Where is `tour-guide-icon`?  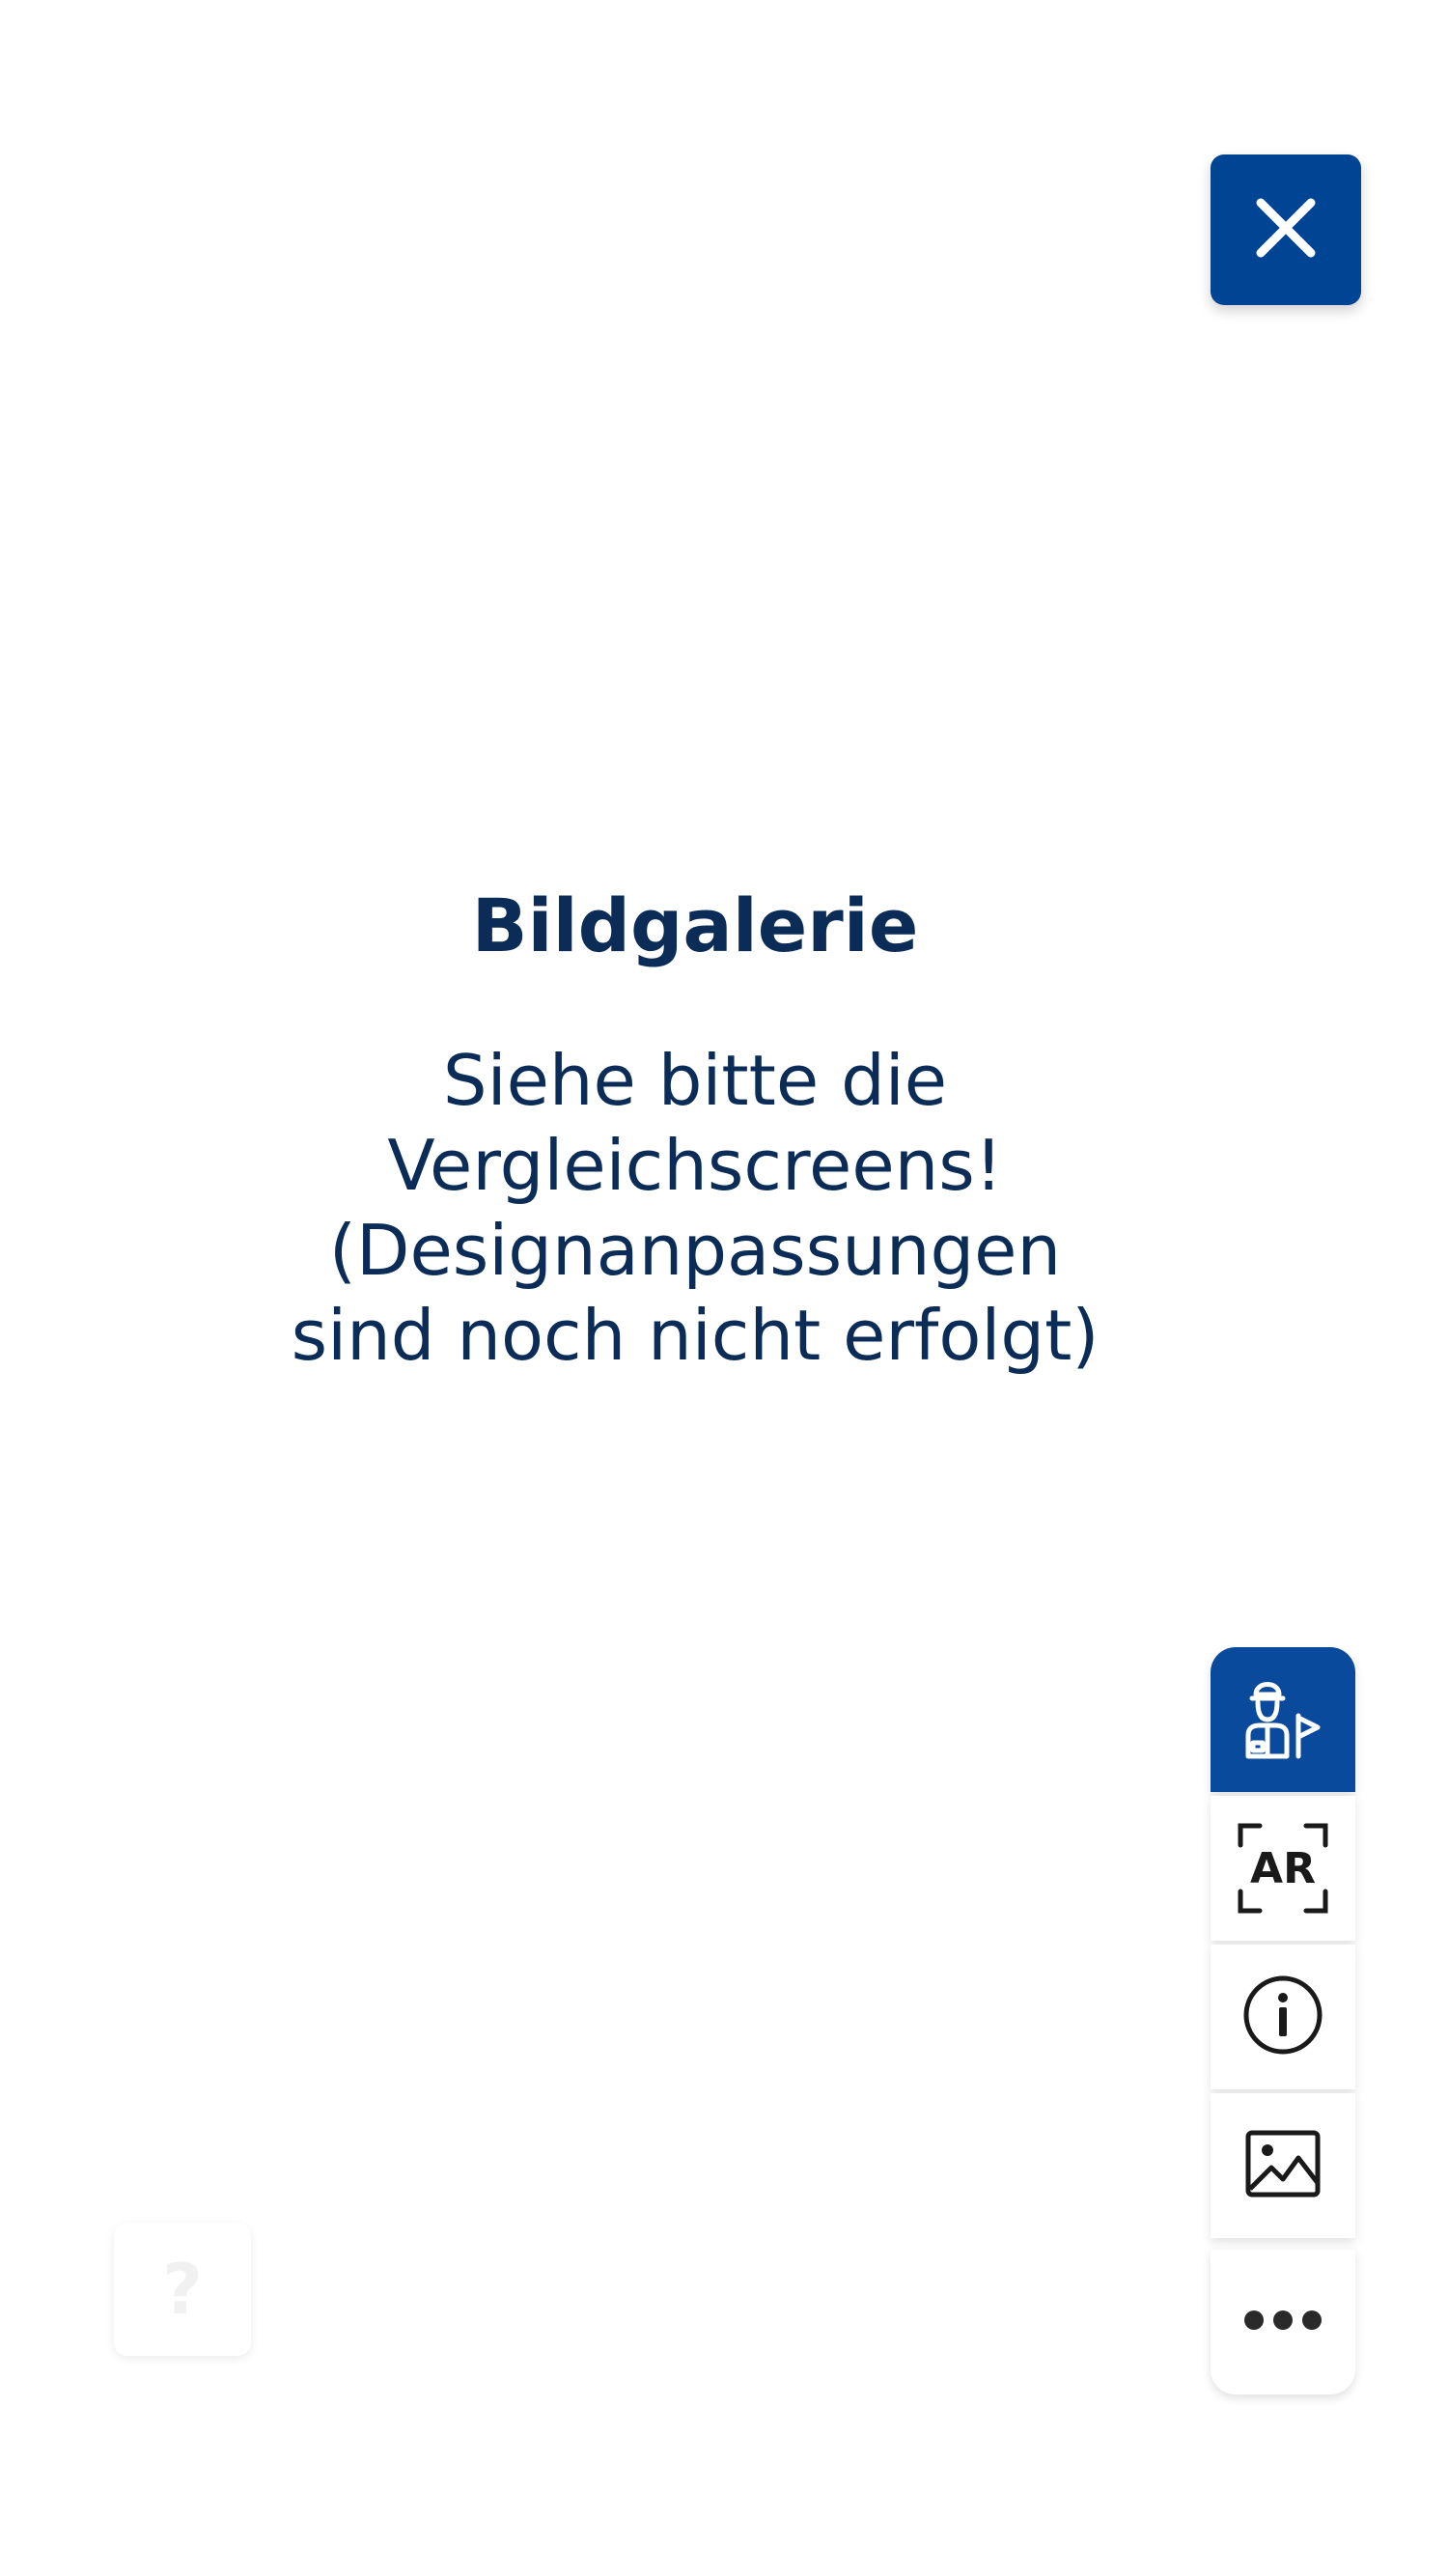
tour-guide-icon is located at coordinates (1282, 1720).